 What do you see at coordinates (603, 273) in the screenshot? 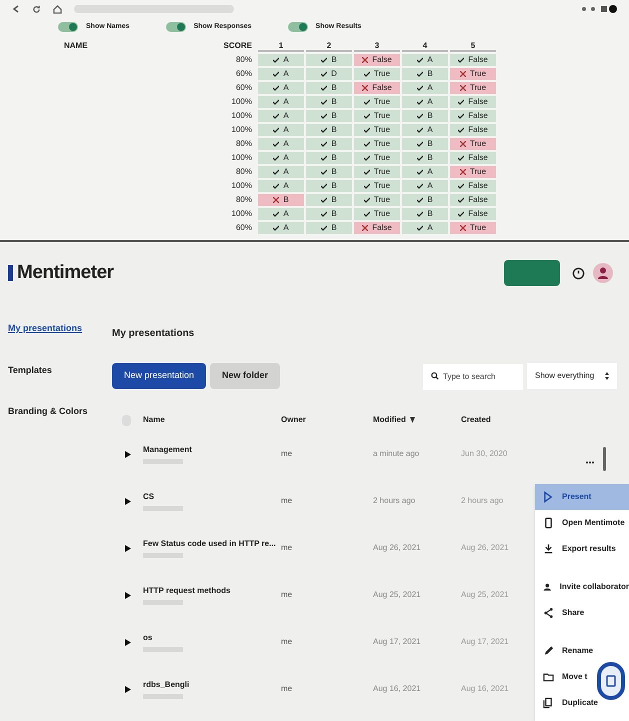
I see `avatar` at bounding box center [603, 273].